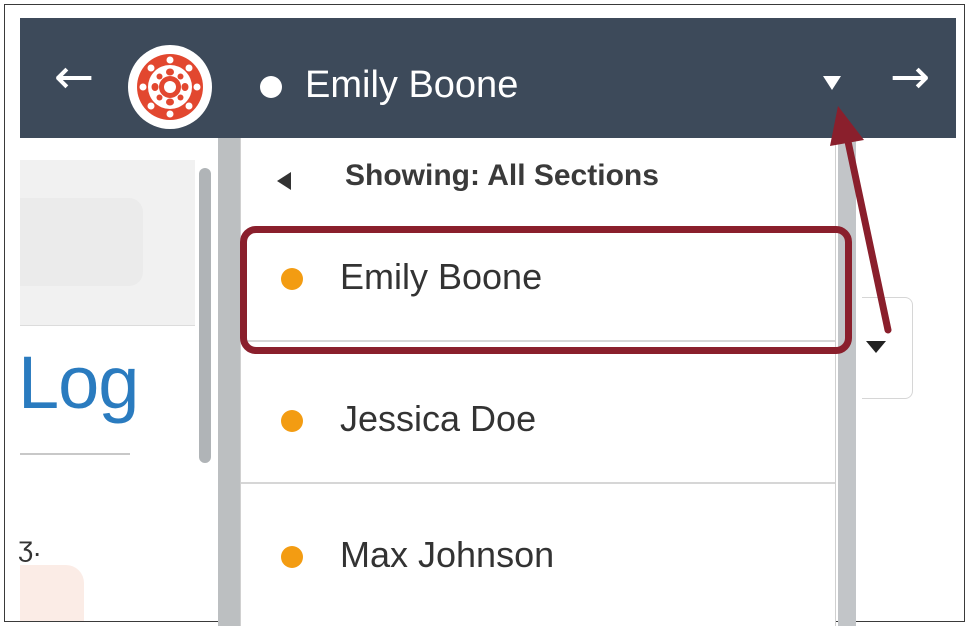 This screenshot has width=969, height=626. I want to click on student-dropdown-caret-icon, so click(832, 83).